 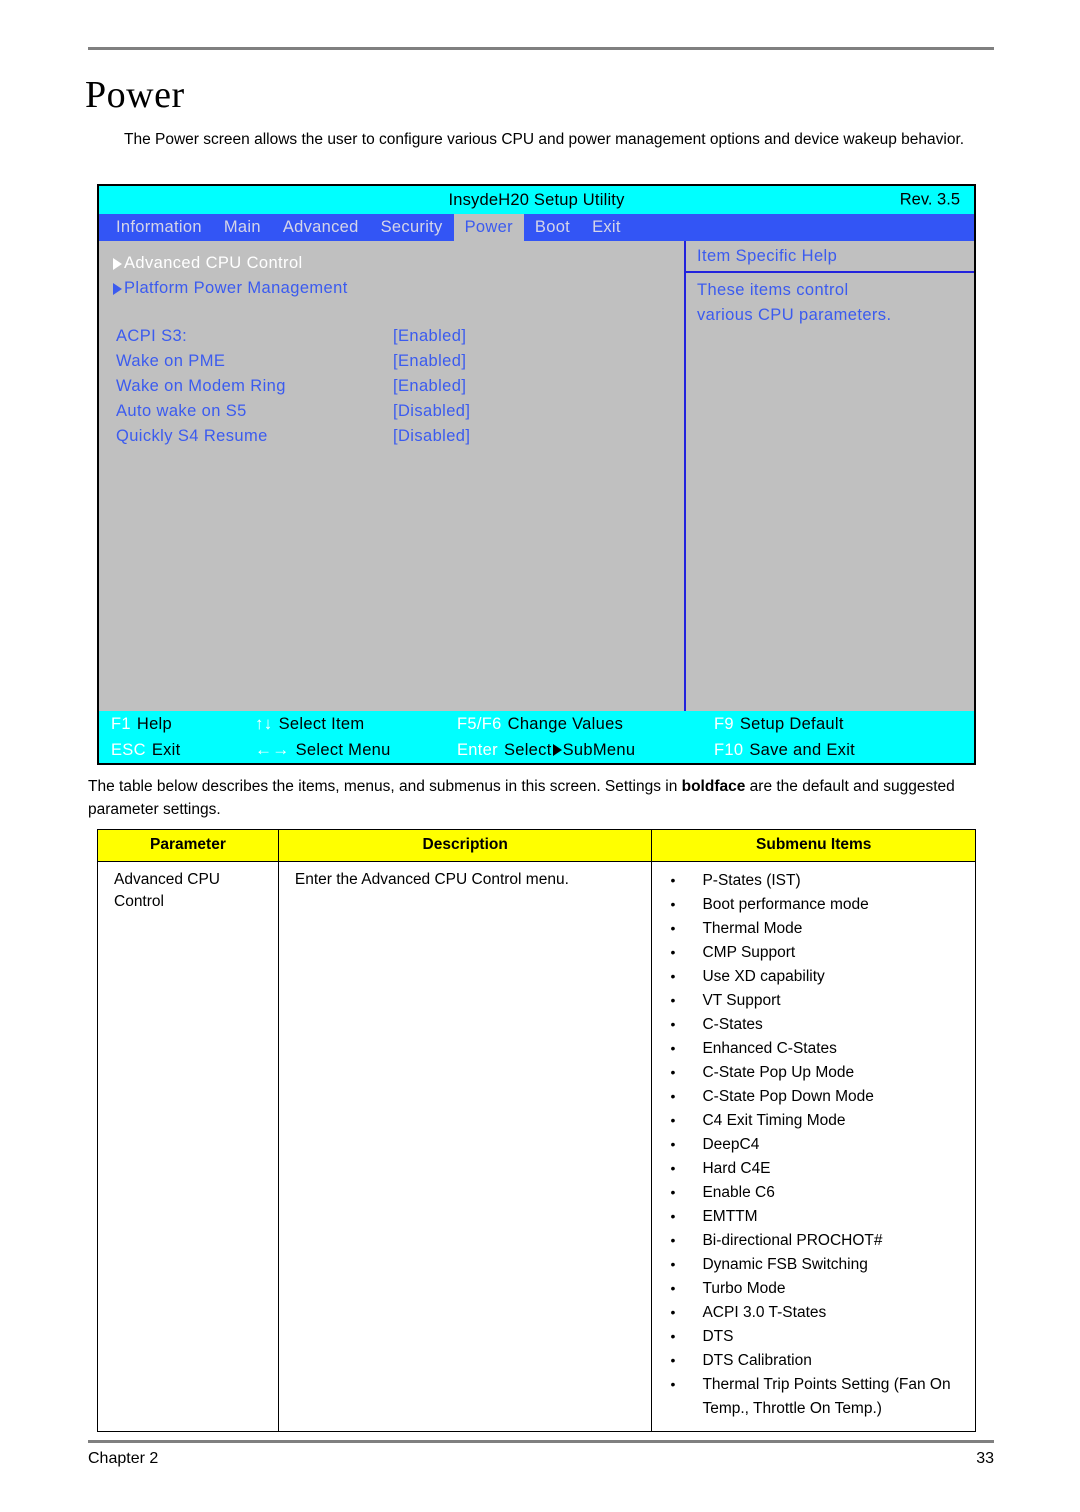 What do you see at coordinates (152, 336) in the screenshot?
I see `option-label: ACPI S3:` at bounding box center [152, 336].